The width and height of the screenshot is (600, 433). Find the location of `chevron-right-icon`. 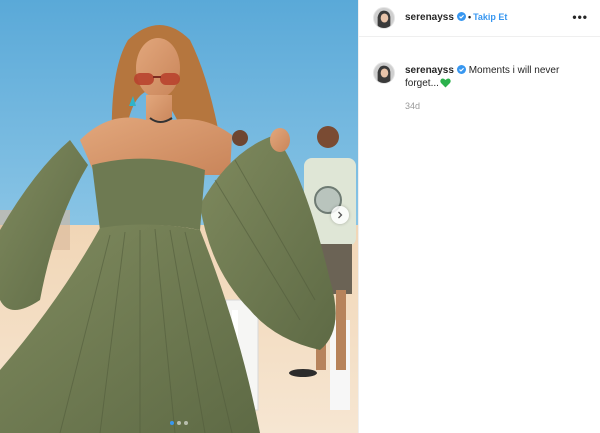

chevron-right-icon is located at coordinates (340, 215).